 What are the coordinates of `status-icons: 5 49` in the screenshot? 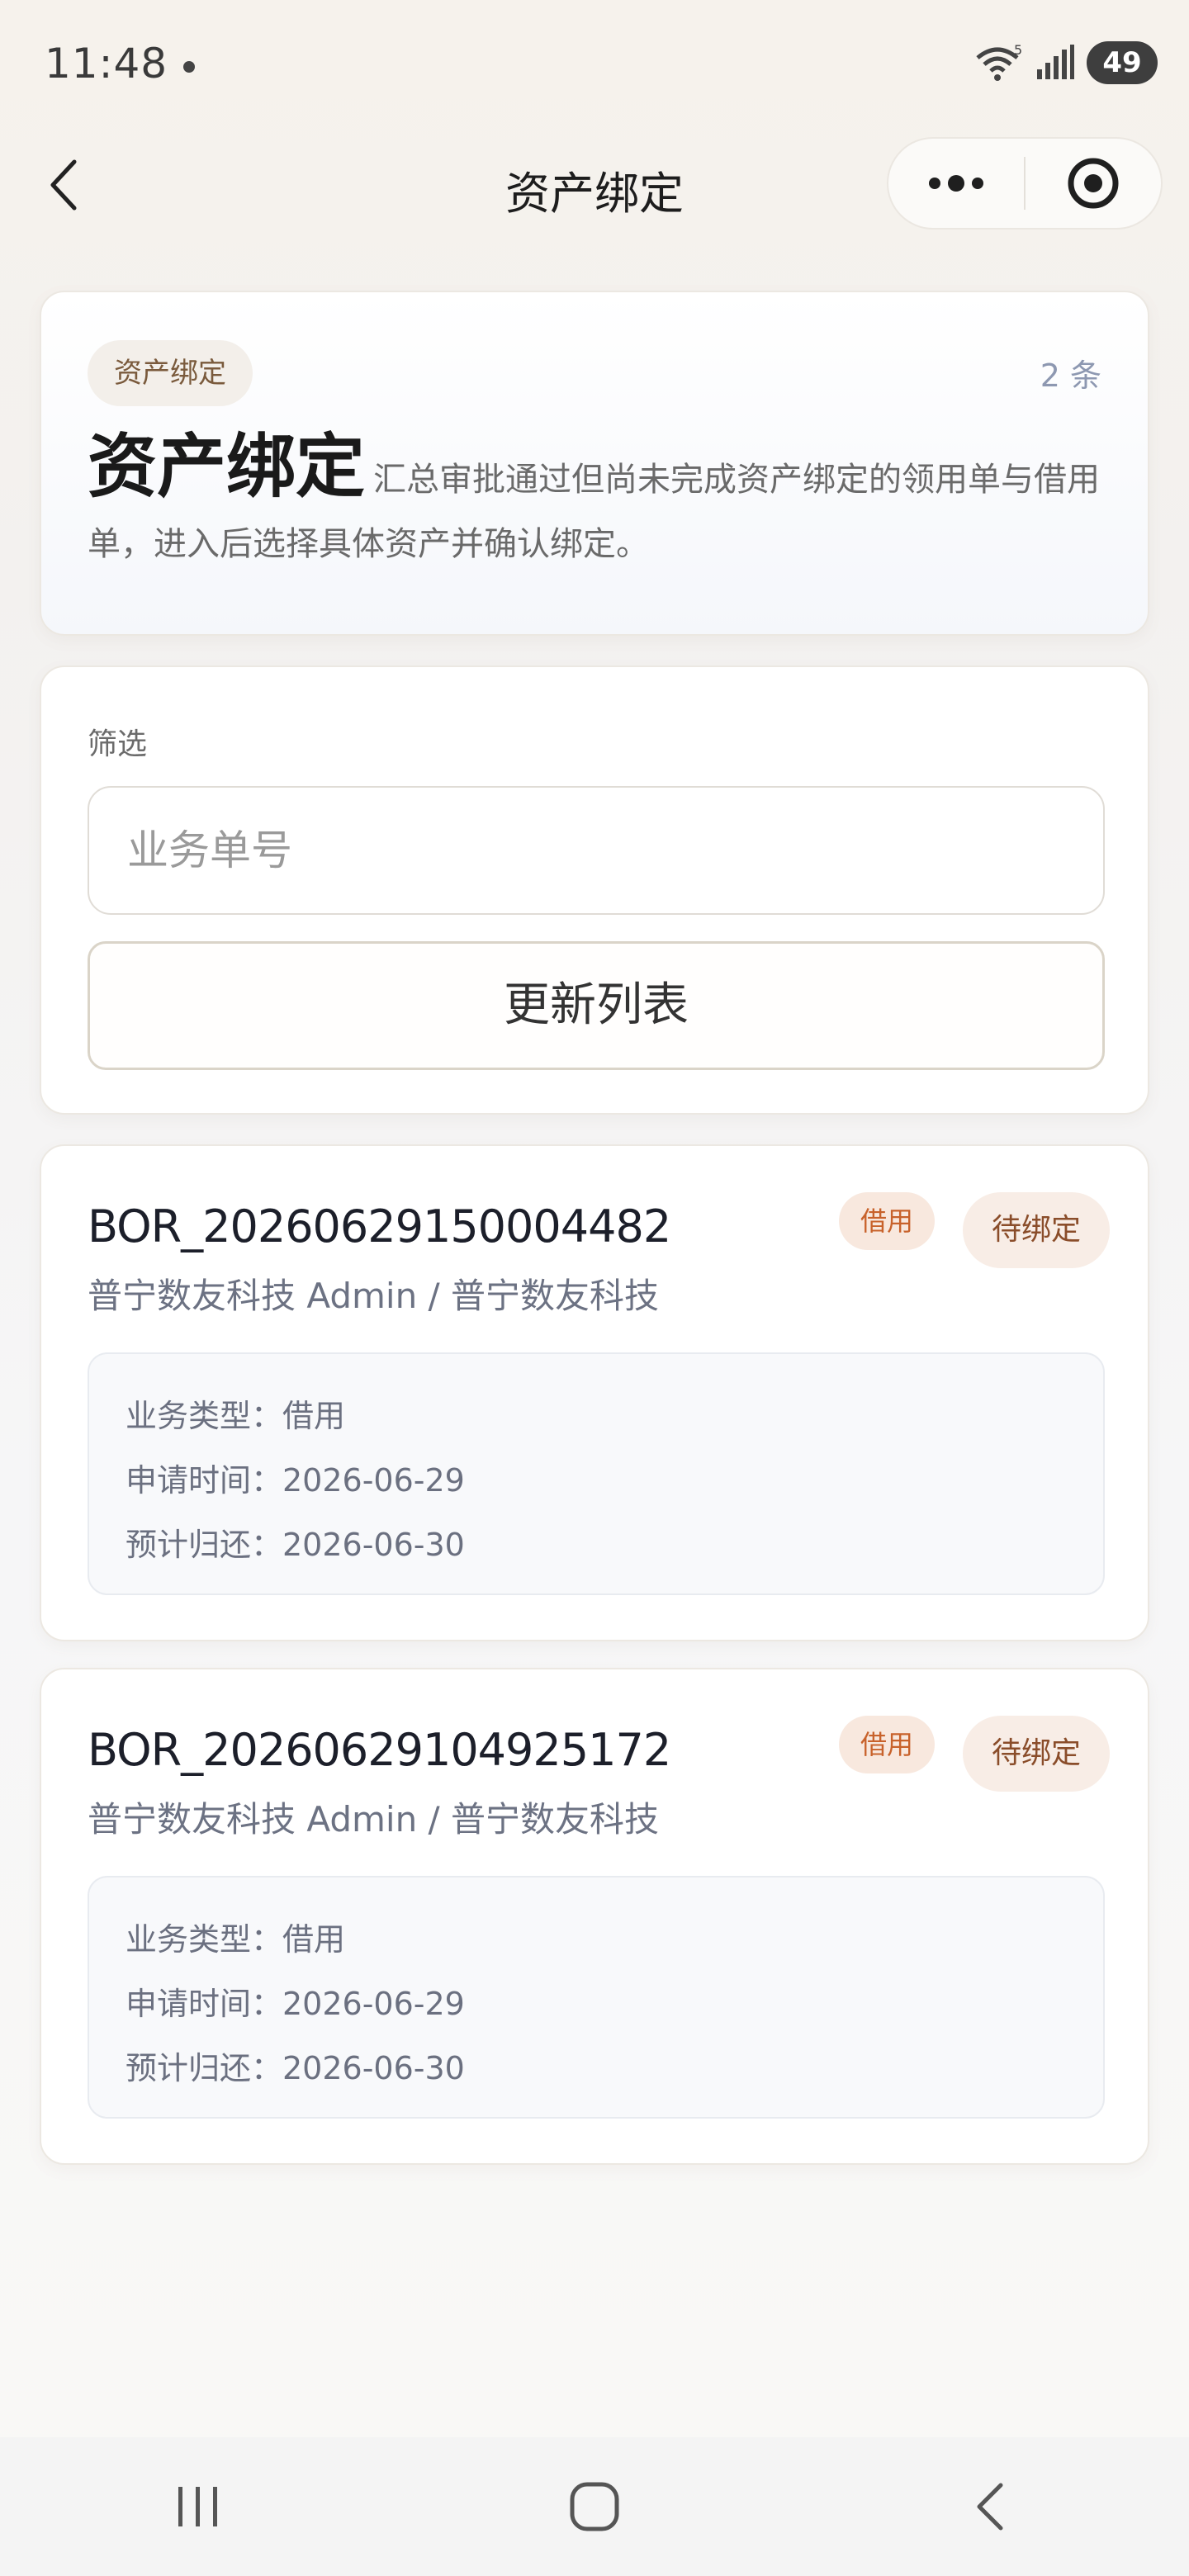 It's located at (1066, 62).